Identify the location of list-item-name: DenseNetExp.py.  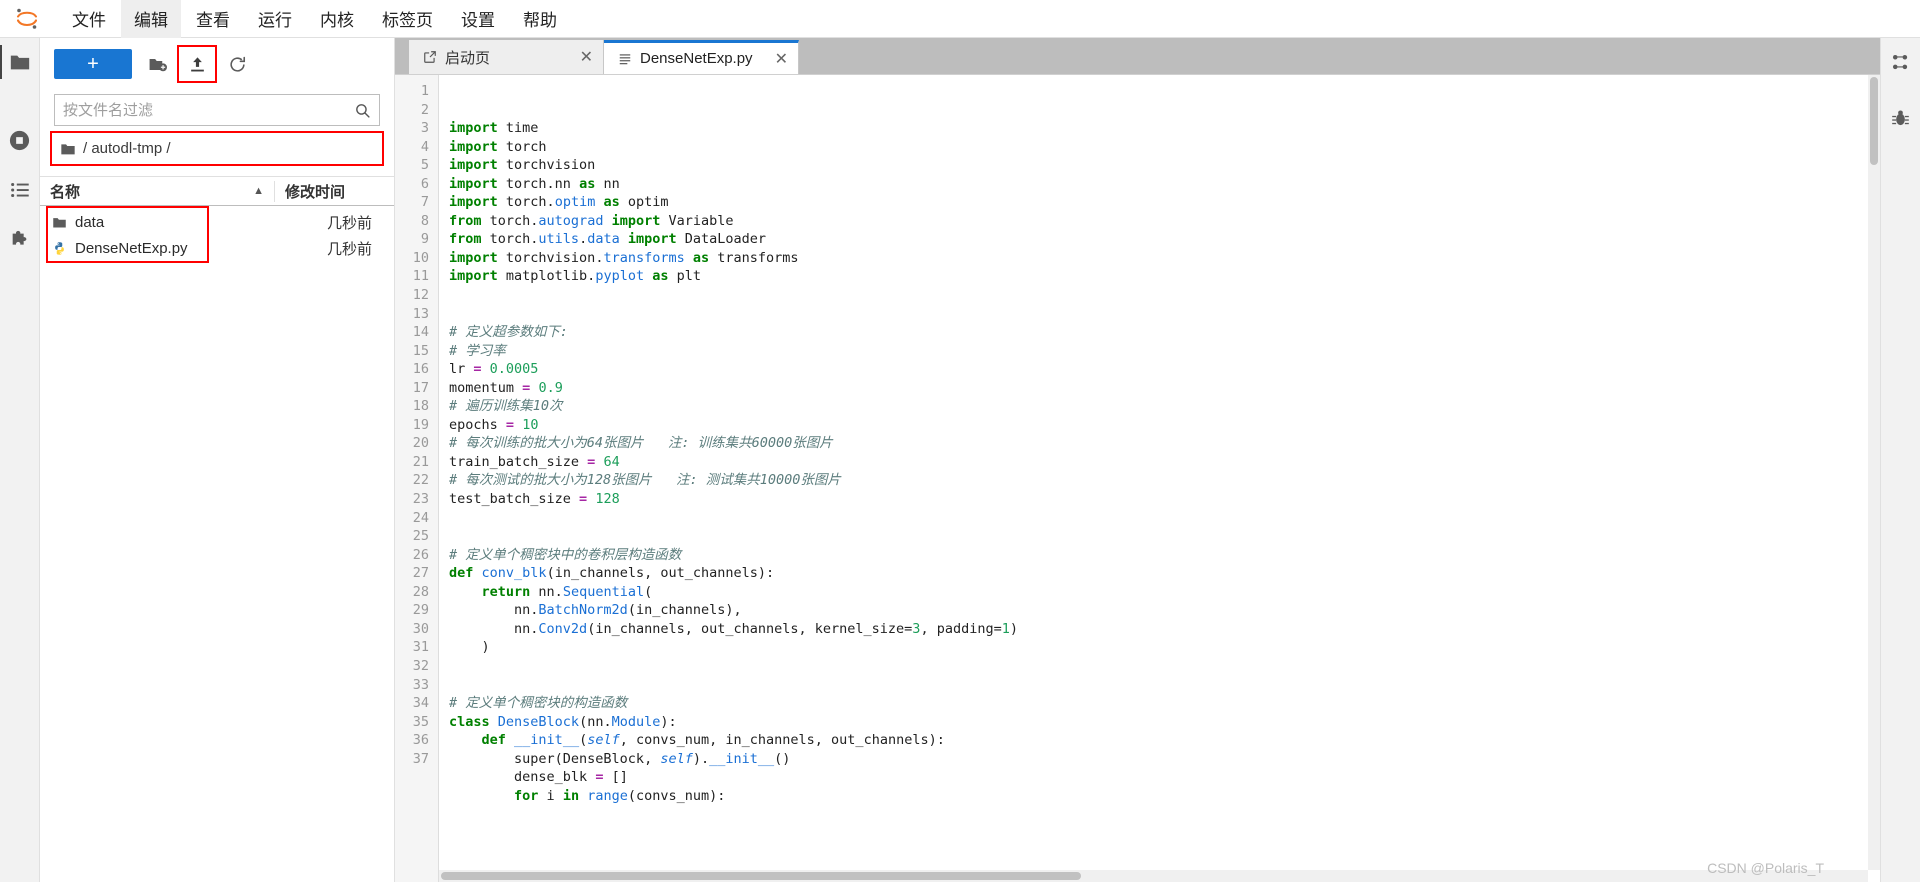
(131, 248).